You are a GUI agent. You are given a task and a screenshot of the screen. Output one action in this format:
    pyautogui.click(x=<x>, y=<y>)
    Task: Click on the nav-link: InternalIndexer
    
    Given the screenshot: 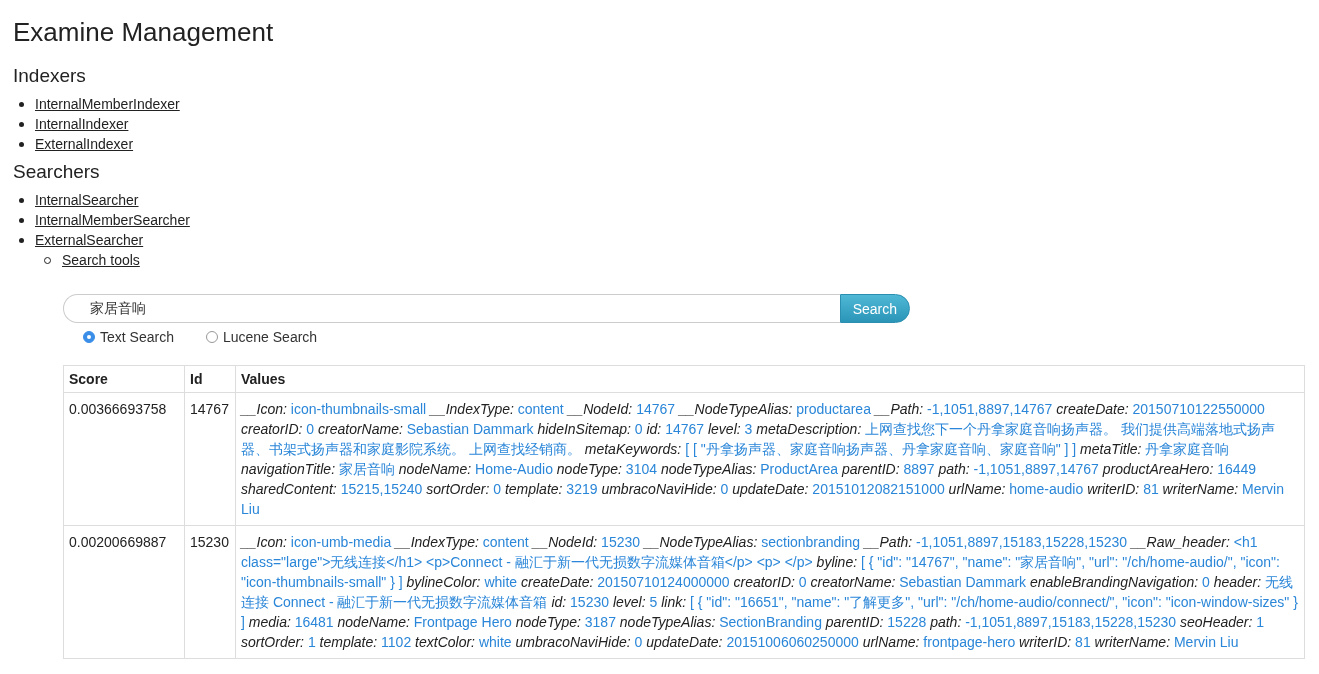 What is the action you would take?
    pyautogui.click(x=82, y=124)
    